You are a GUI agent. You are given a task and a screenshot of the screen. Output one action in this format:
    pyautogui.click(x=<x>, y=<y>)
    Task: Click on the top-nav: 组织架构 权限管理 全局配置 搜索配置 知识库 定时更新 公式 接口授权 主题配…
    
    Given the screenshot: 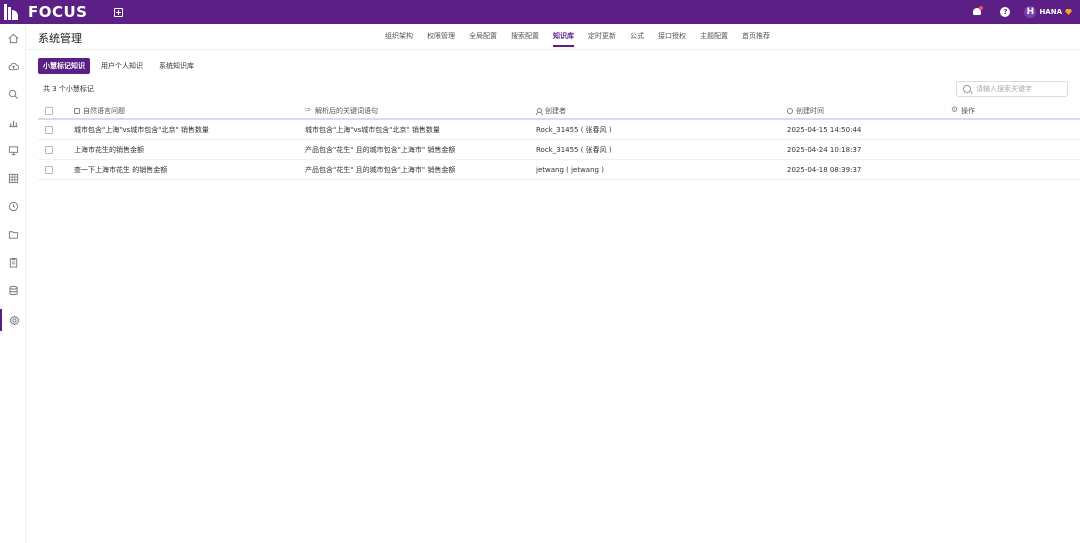 What is the action you would take?
    pyautogui.click(x=584, y=39)
    